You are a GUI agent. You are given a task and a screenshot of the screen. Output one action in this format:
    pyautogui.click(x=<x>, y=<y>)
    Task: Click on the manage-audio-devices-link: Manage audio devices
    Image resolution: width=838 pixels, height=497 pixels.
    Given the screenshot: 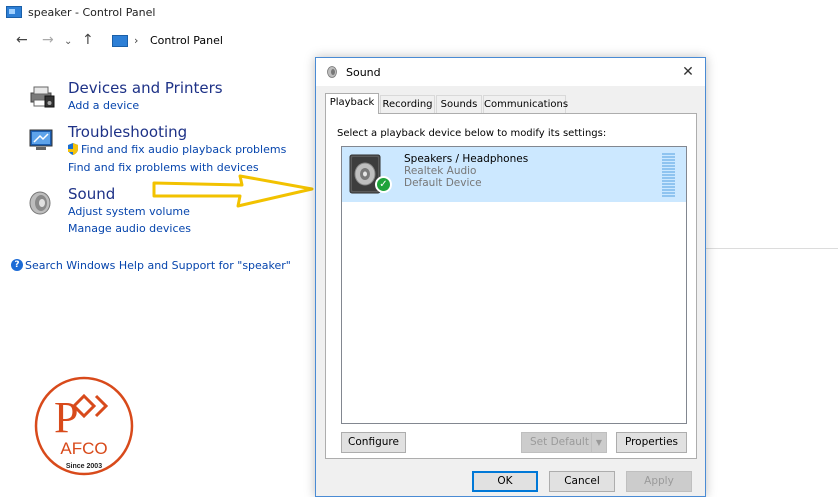 What is the action you would take?
    pyautogui.click(x=129, y=228)
    